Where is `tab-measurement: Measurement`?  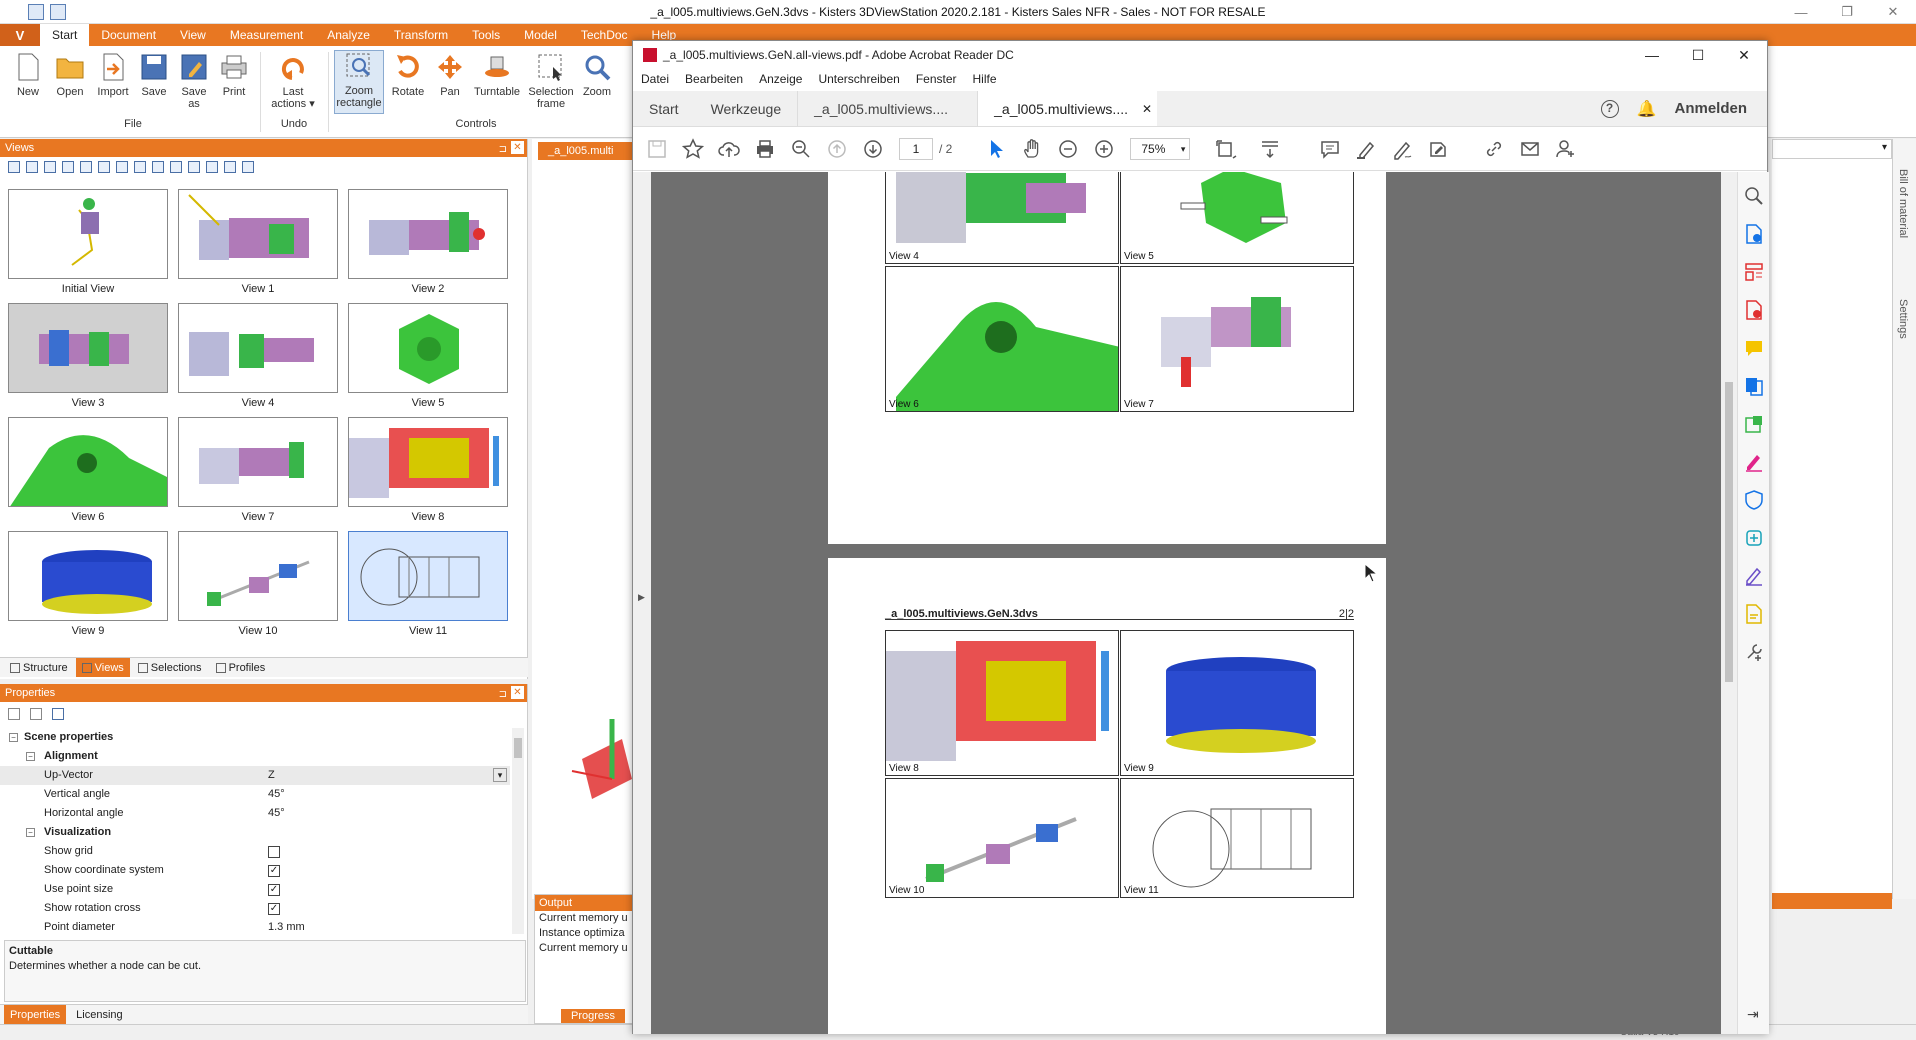
tab-measurement: Measurement is located at coordinates (266, 35).